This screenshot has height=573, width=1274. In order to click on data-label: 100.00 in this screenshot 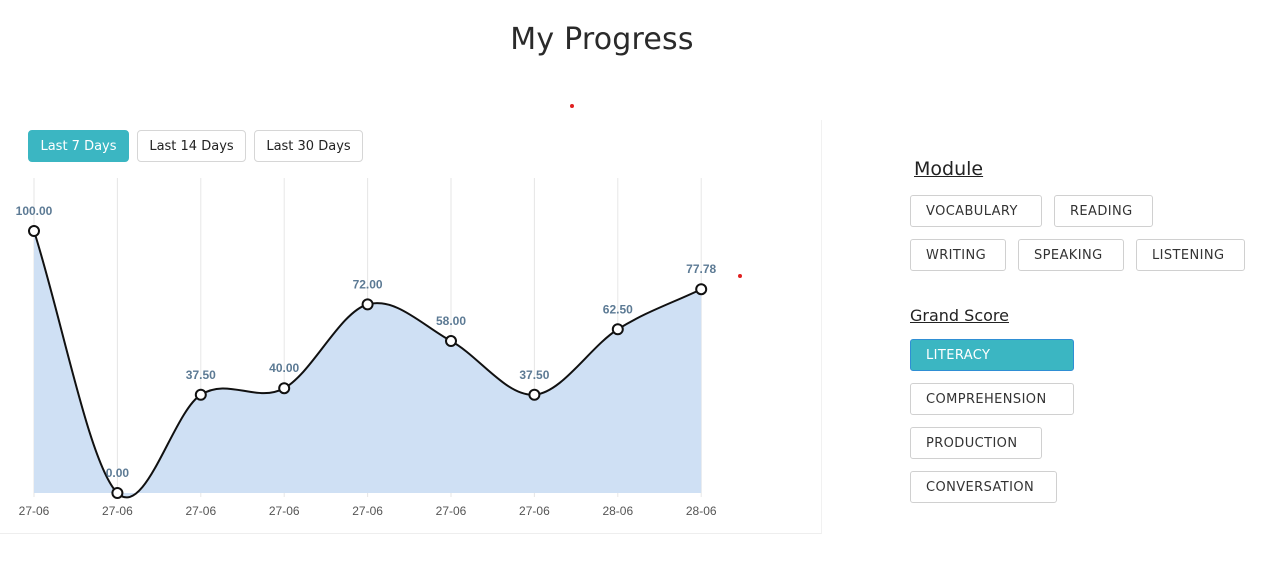, I will do `click(34, 211)`.